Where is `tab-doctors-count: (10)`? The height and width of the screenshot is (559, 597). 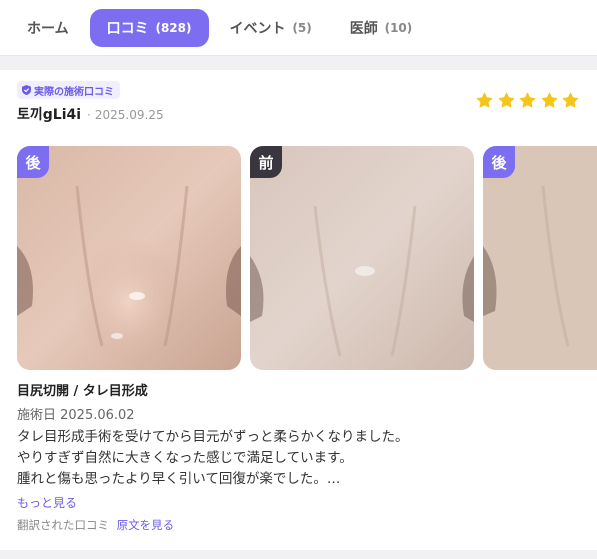 tab-doctors-count: (10) is located at coordinates (398, 27).